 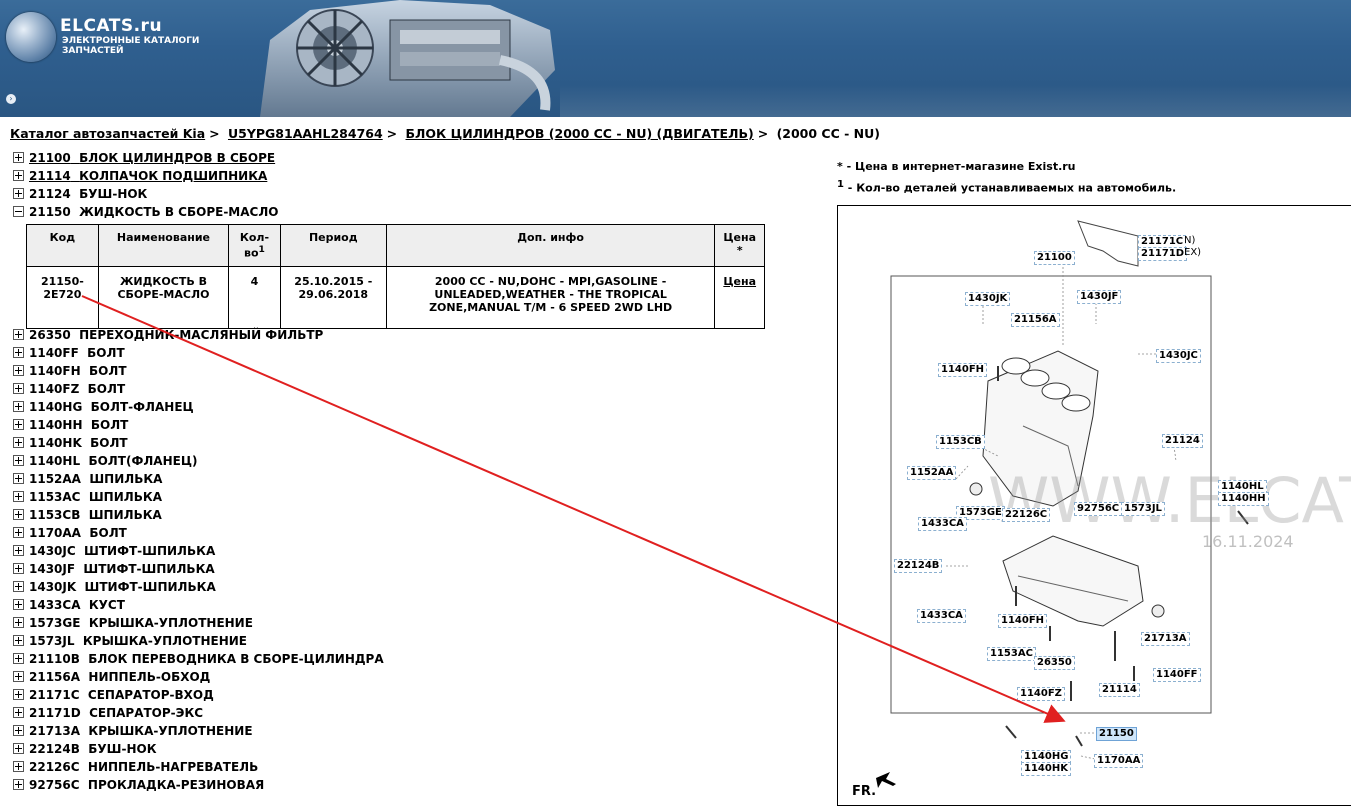 I want to click on tree-item-label: 21114 КОЛПАЧОК ПОДШИПНИКА, so click(x=148, y=176).